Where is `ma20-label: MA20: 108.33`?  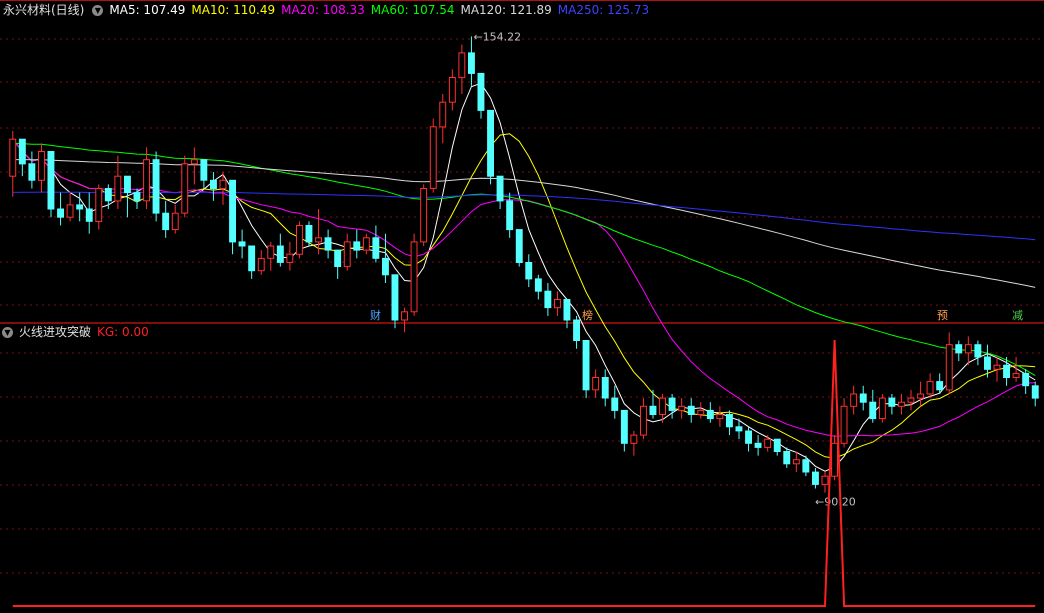
ma20-label: MA20: 108.33 is located at coordinates (323, 10).